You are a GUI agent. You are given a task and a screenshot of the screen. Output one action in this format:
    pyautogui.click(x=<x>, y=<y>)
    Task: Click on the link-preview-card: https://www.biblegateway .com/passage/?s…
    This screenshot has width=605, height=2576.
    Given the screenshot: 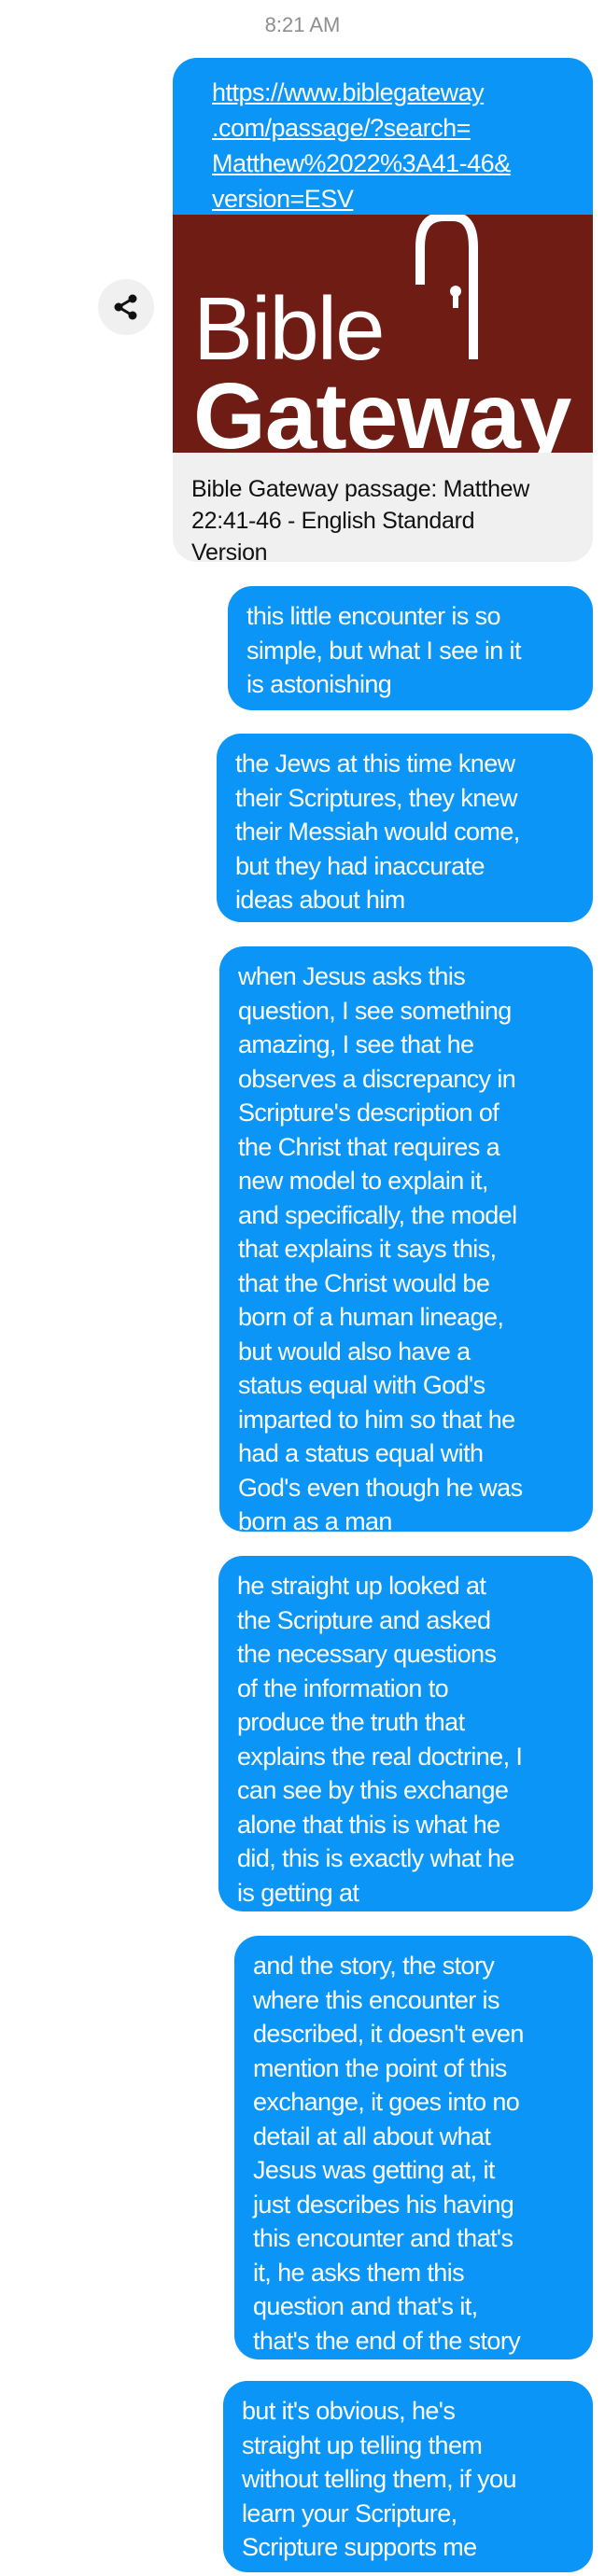 What is the action you would take?
    pyautogui.click(x=383, y=310)
    